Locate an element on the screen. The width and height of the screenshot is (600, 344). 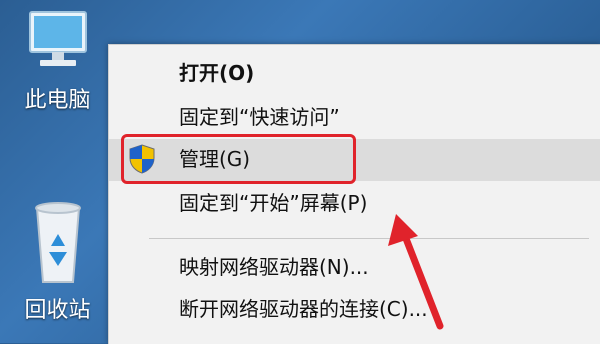
annotation-arrow is located at coordinates (416, 272).